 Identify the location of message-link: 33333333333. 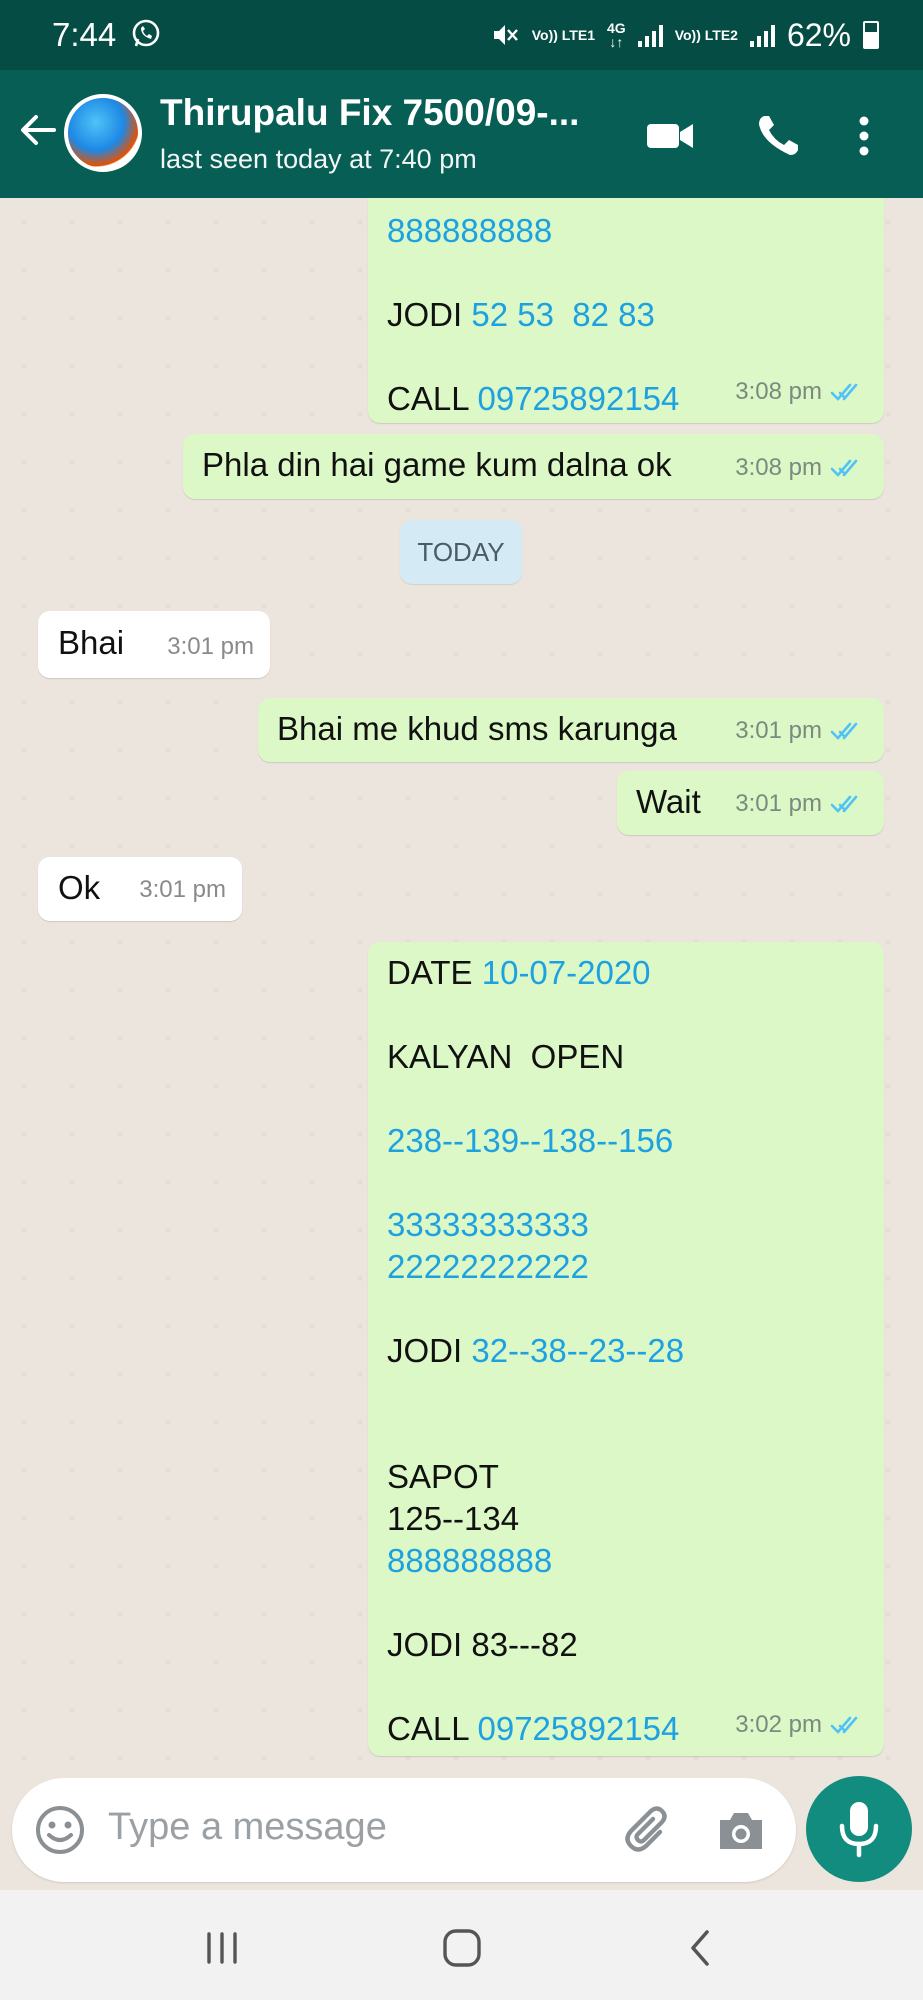
(488, 1224).